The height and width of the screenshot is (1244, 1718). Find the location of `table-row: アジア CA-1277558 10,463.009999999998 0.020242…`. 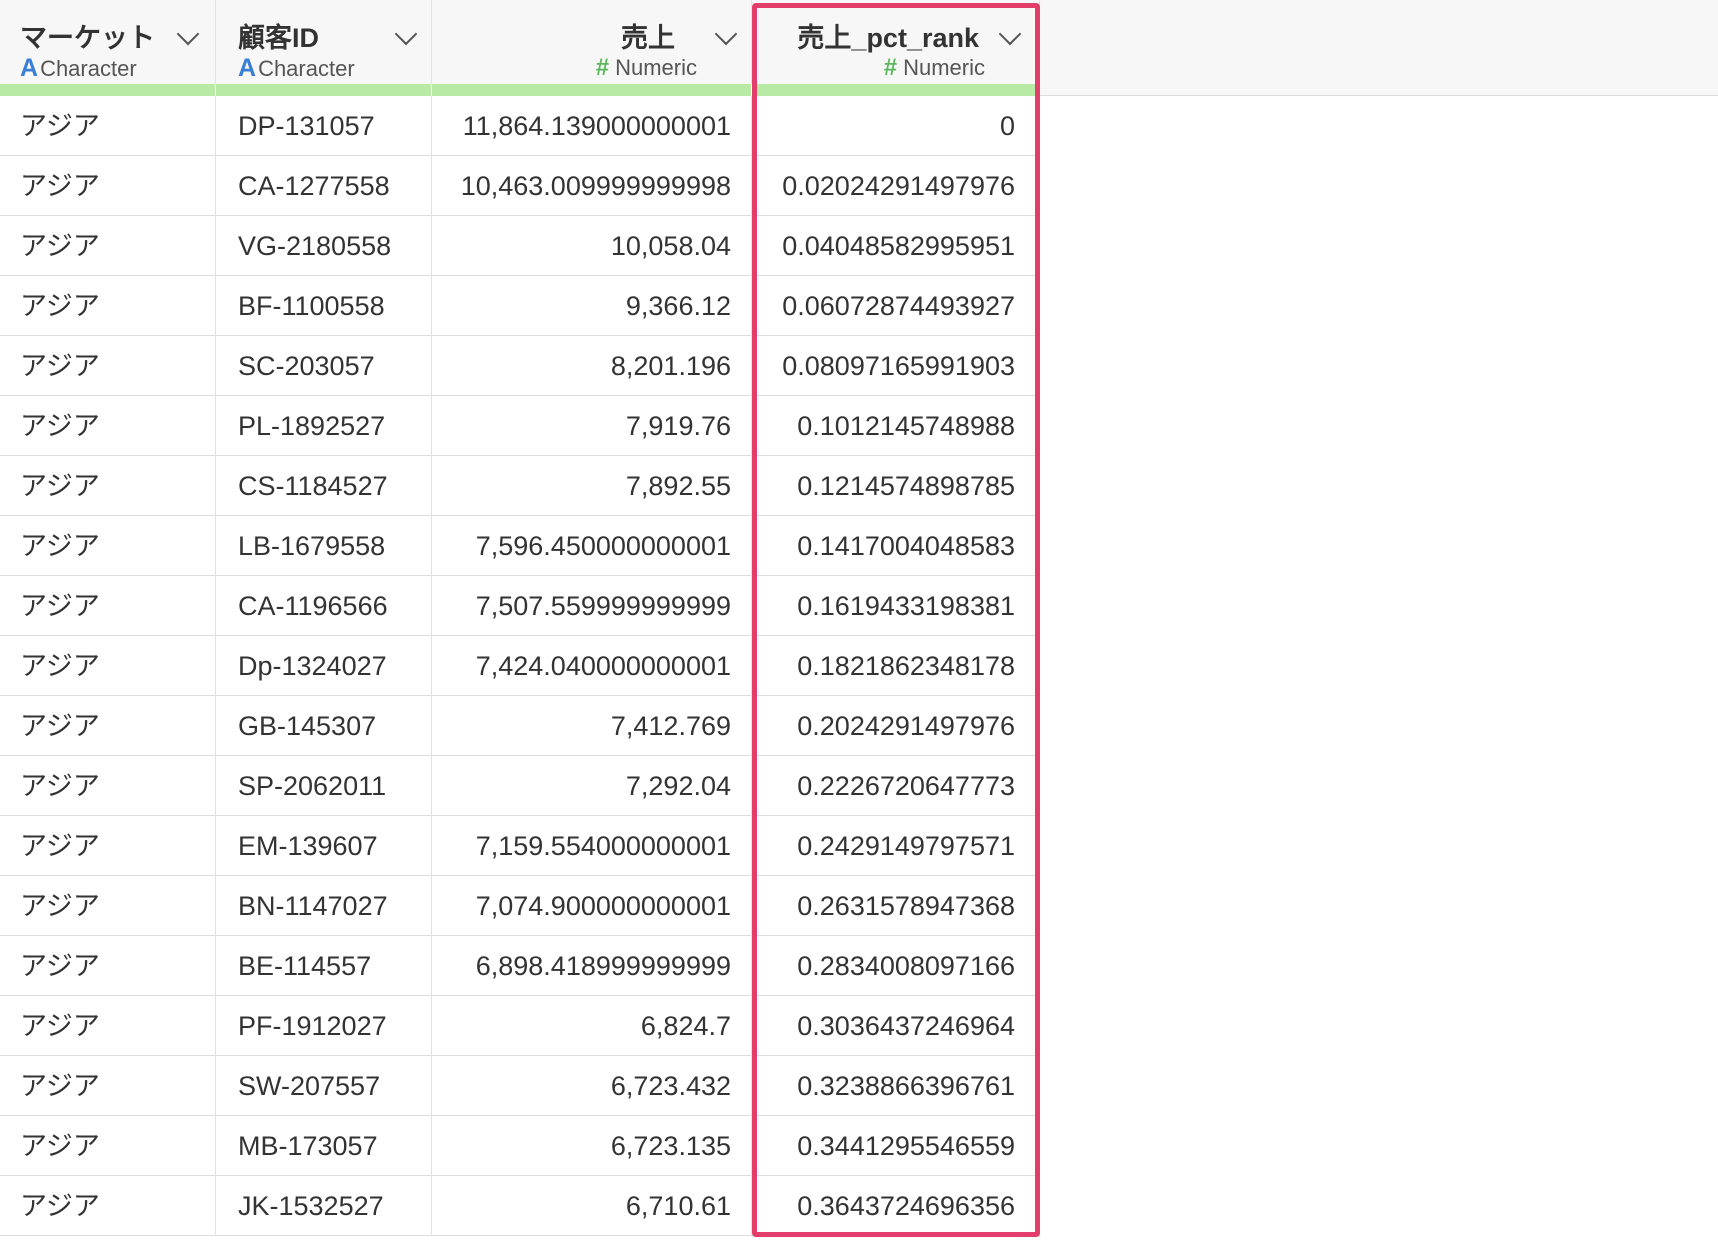

table-row: アジア CA-1277558 10,463.009999999998 0.020242… is located at coordinates (520, 186).